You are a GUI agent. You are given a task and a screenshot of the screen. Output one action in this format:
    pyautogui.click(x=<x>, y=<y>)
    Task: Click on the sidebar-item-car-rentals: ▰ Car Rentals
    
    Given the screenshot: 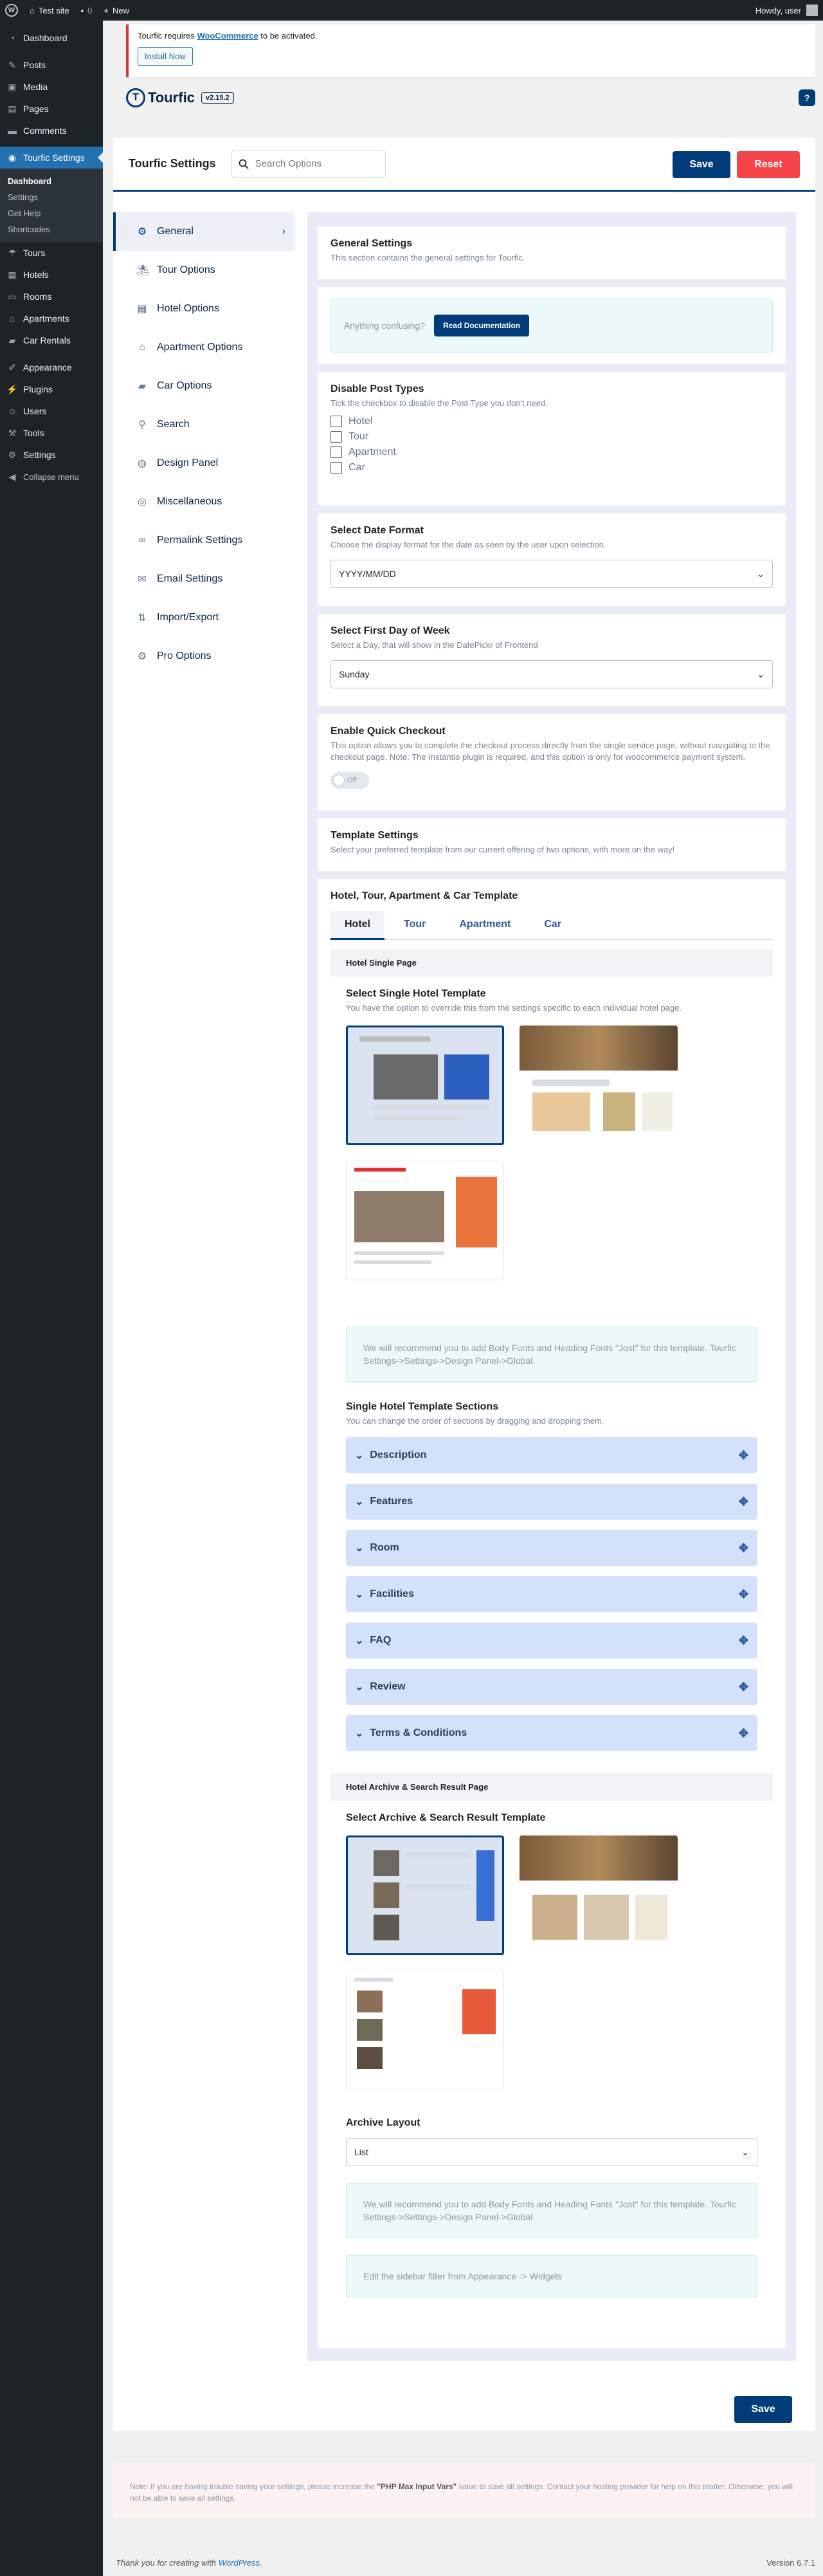 What is the action you would take?
    pyautogui.click(x=51, y=340)
    